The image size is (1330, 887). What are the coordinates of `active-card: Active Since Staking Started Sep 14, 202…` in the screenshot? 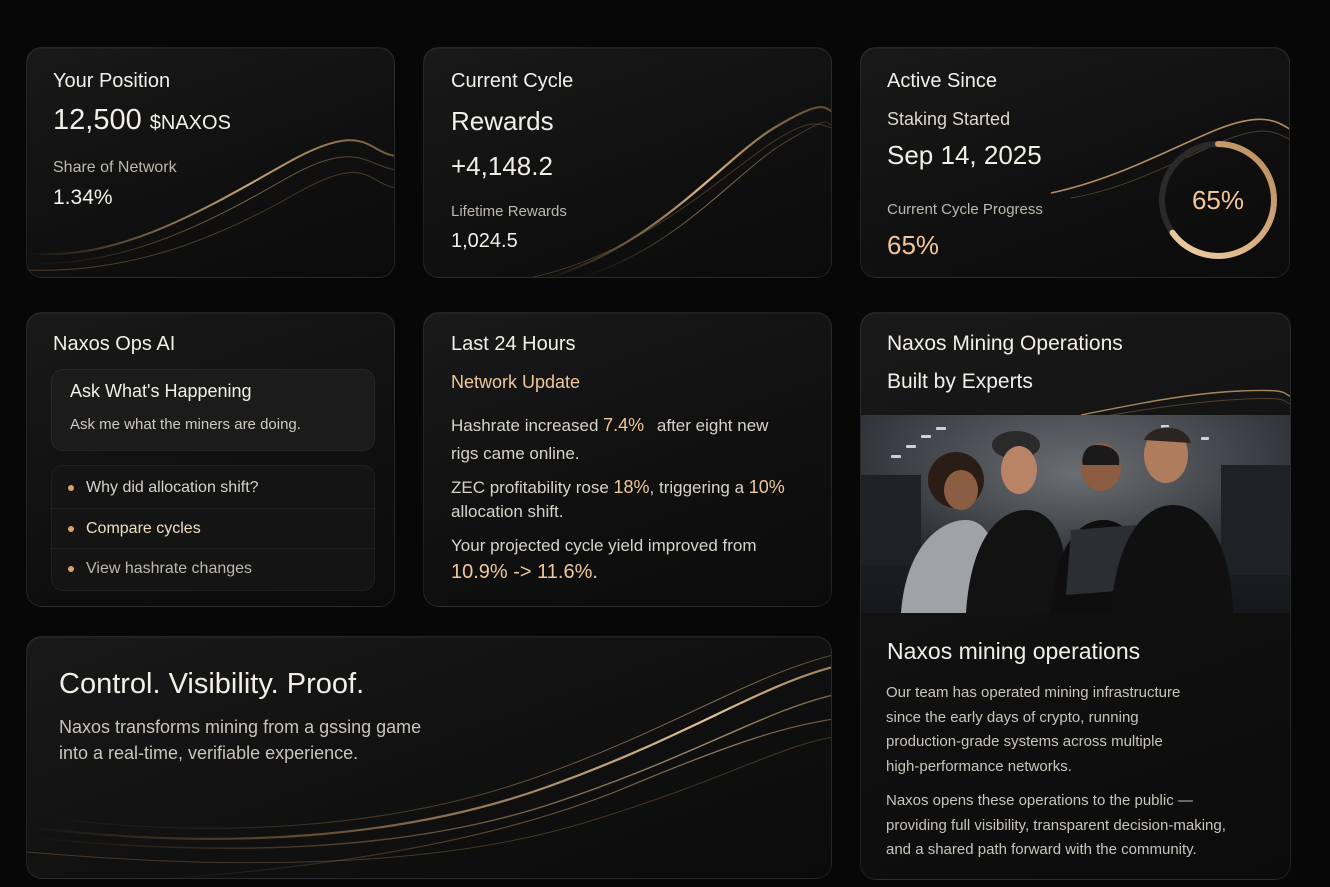 It's located at (1075, 162).